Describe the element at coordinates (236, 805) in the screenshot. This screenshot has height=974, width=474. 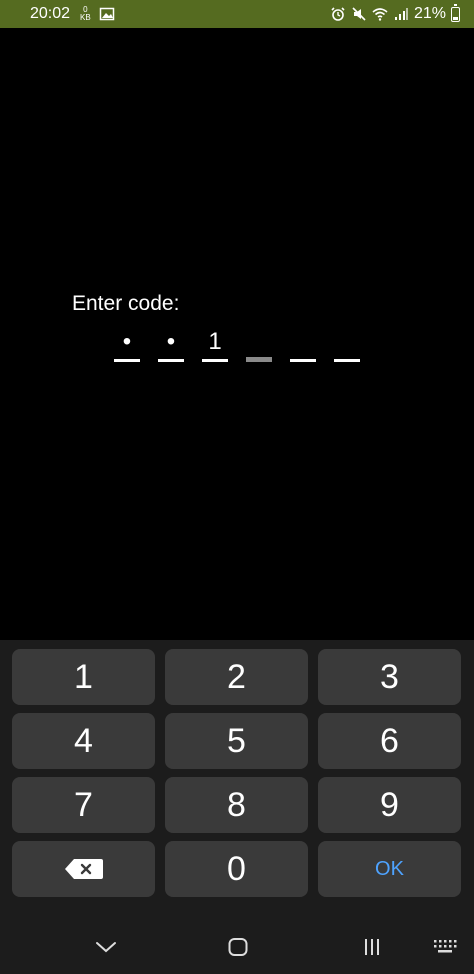
I see `key-8: 8` at that location.